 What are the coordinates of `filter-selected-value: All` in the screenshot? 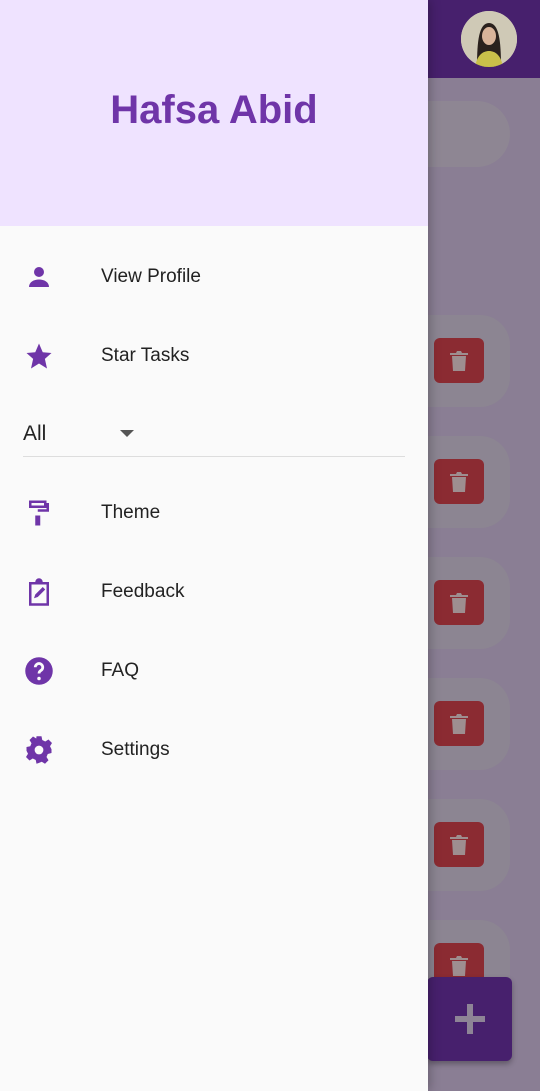 It's located at (35, 433).